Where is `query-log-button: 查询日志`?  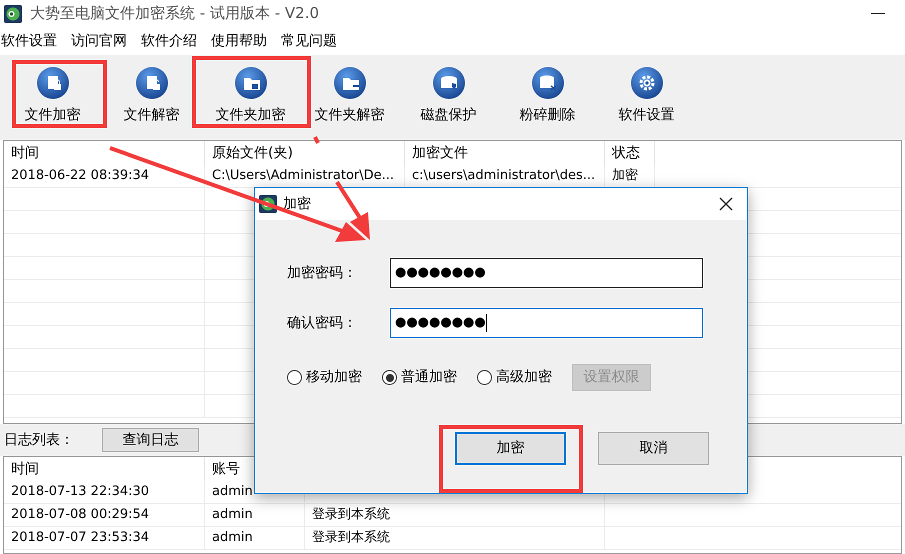 query-log-button: 查询日志 is located at coordinates (150, 440).